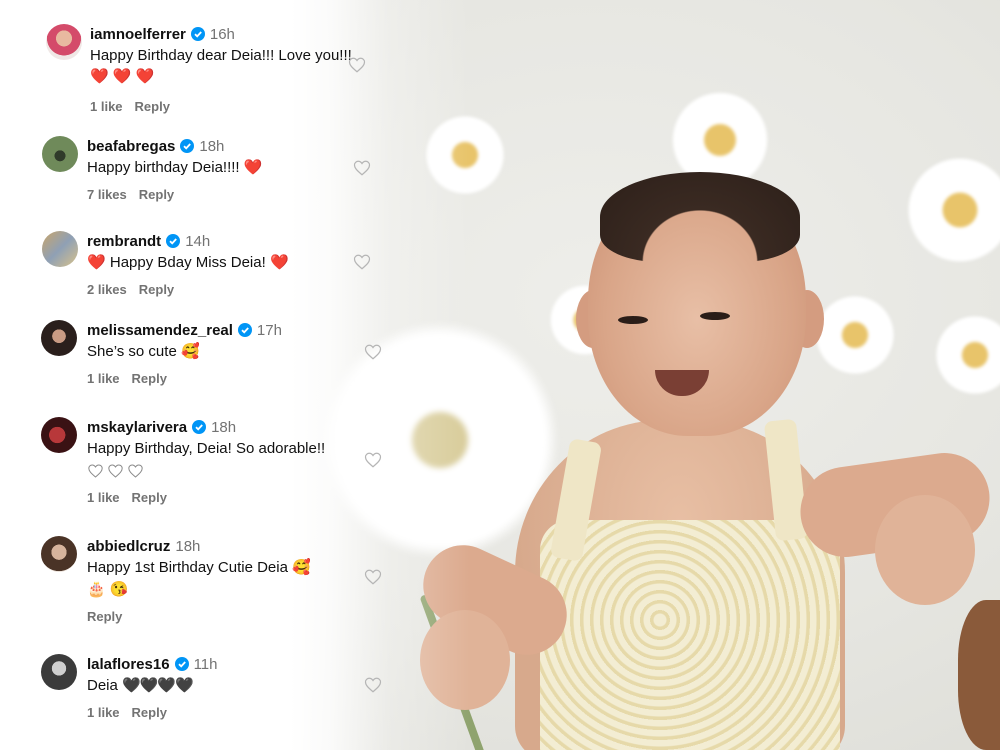 The width and height of the screenshot is (1000, 750). What do you see at coordinates (237, 470) in the screenshot?
I see `outline-hearts` at bounding box center [237, 470].